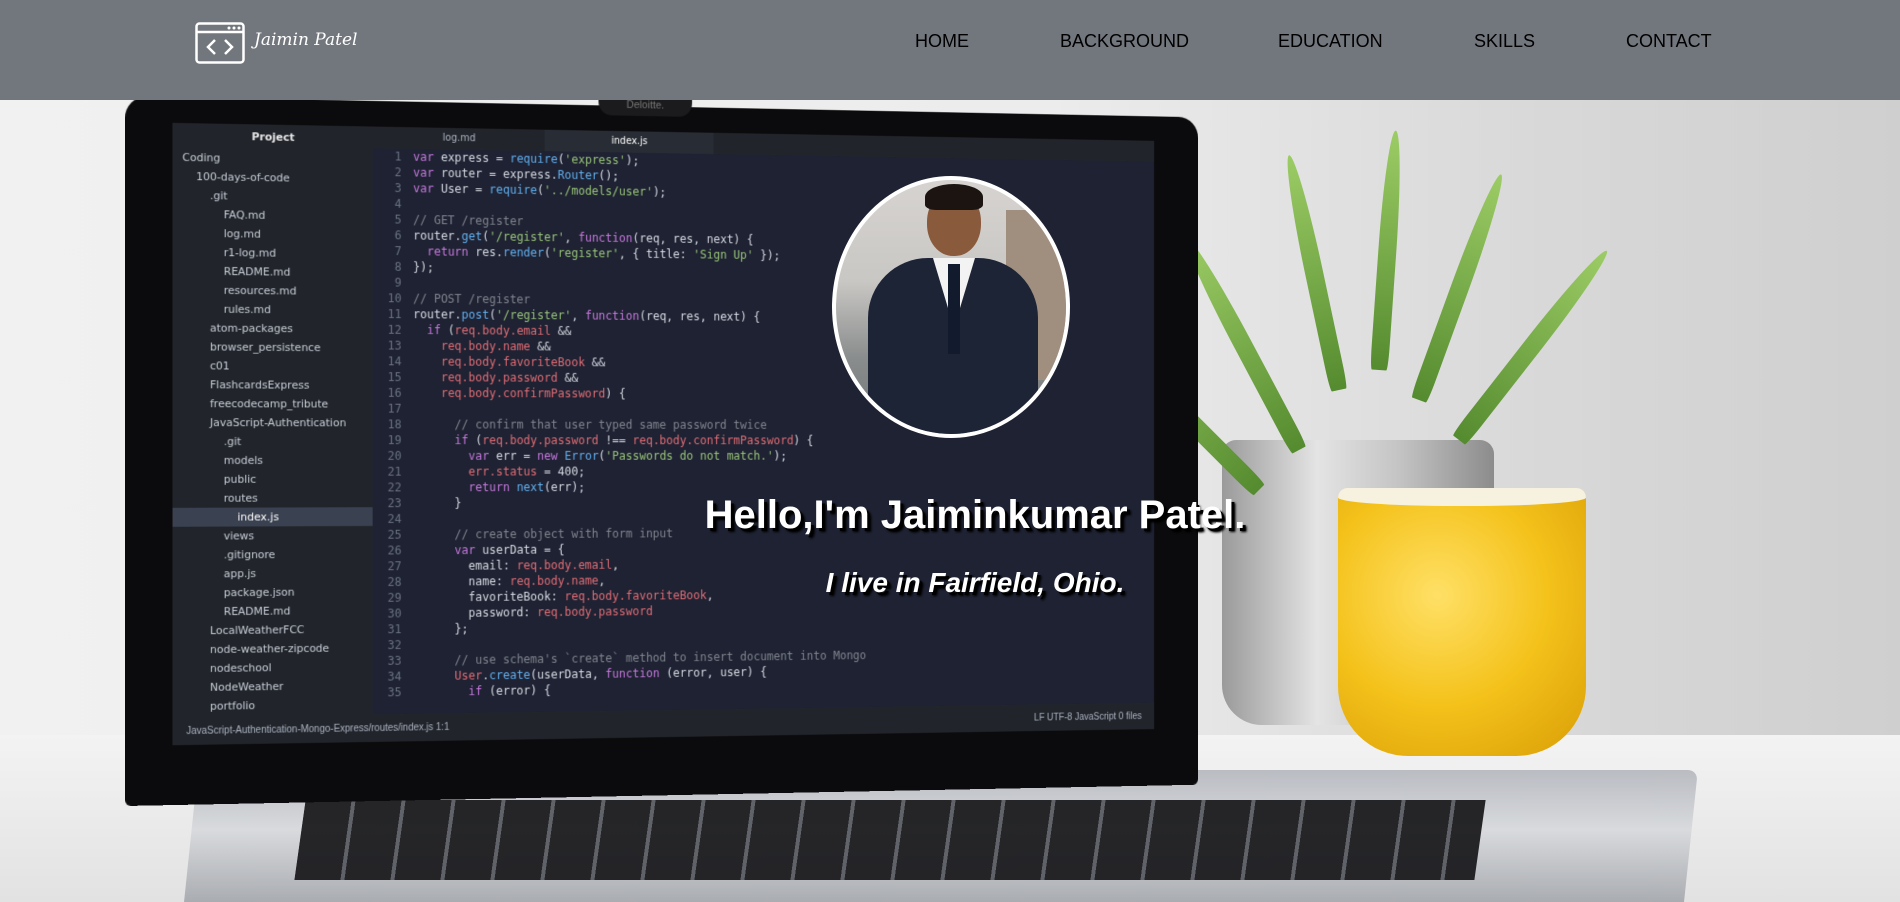  I want to click on nav-skills: SKILLS, so click(1504, 41).